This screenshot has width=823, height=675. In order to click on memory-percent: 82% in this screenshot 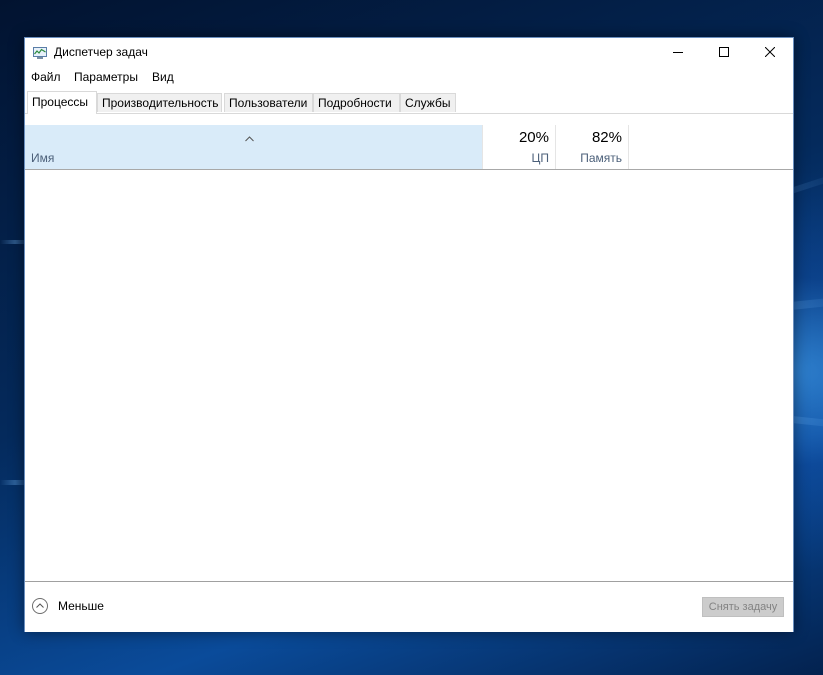, I will do `click(606, 137)`.